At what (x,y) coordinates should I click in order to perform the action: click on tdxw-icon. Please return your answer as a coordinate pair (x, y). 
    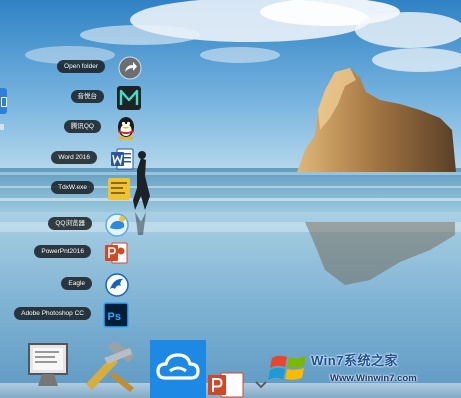
    Looking at the image, I should click on (119, 189).